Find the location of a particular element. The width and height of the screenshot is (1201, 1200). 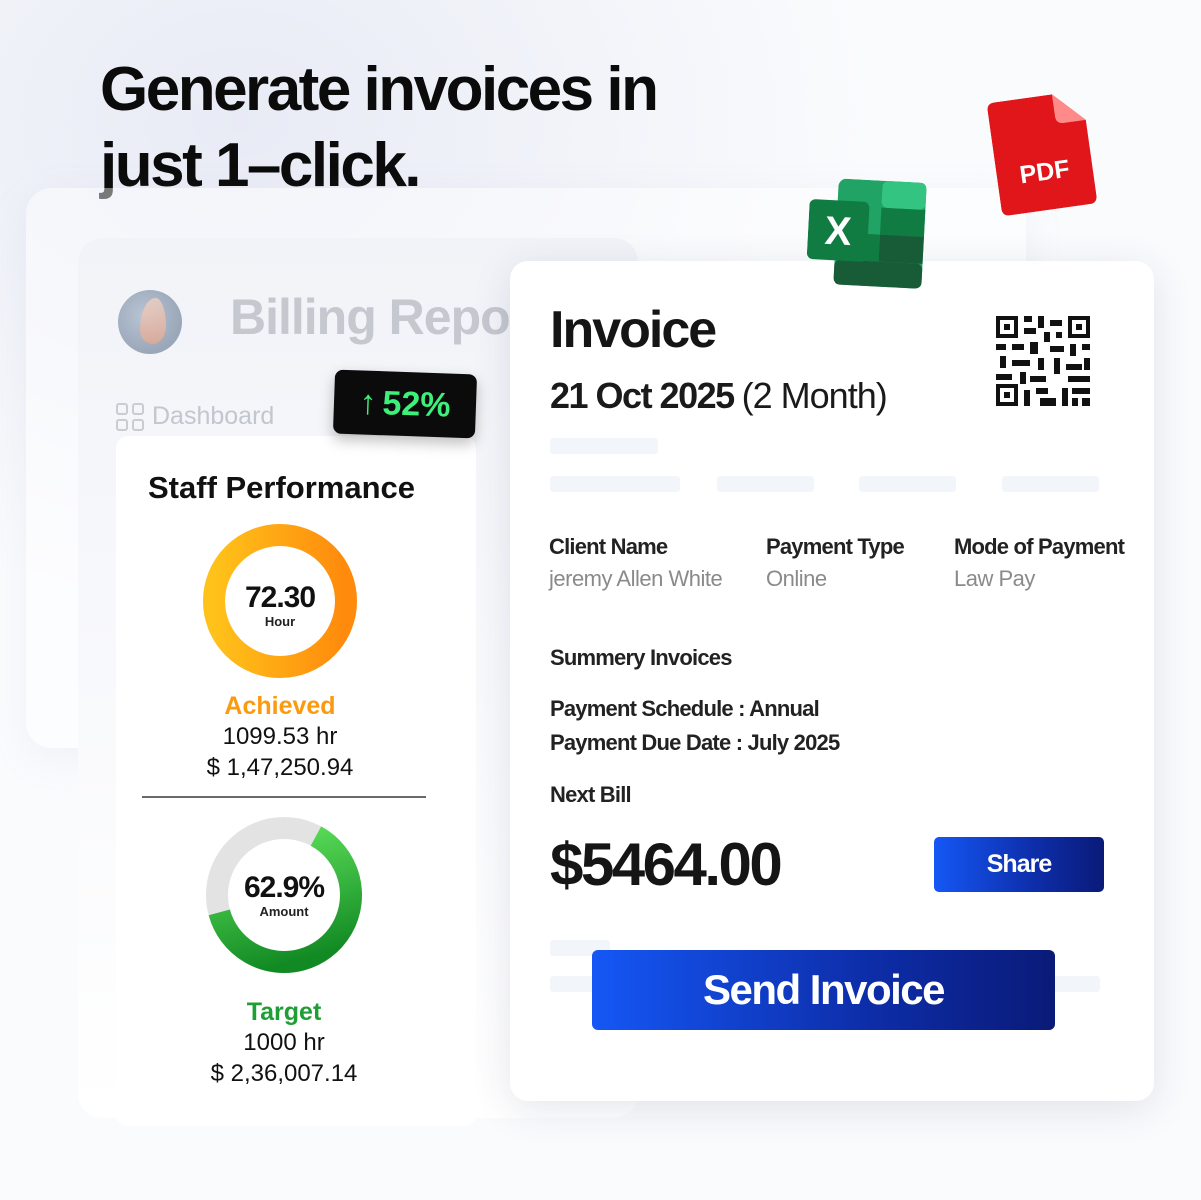

client-name-value: jeremy Allen White is located at coordinates (636, 578).